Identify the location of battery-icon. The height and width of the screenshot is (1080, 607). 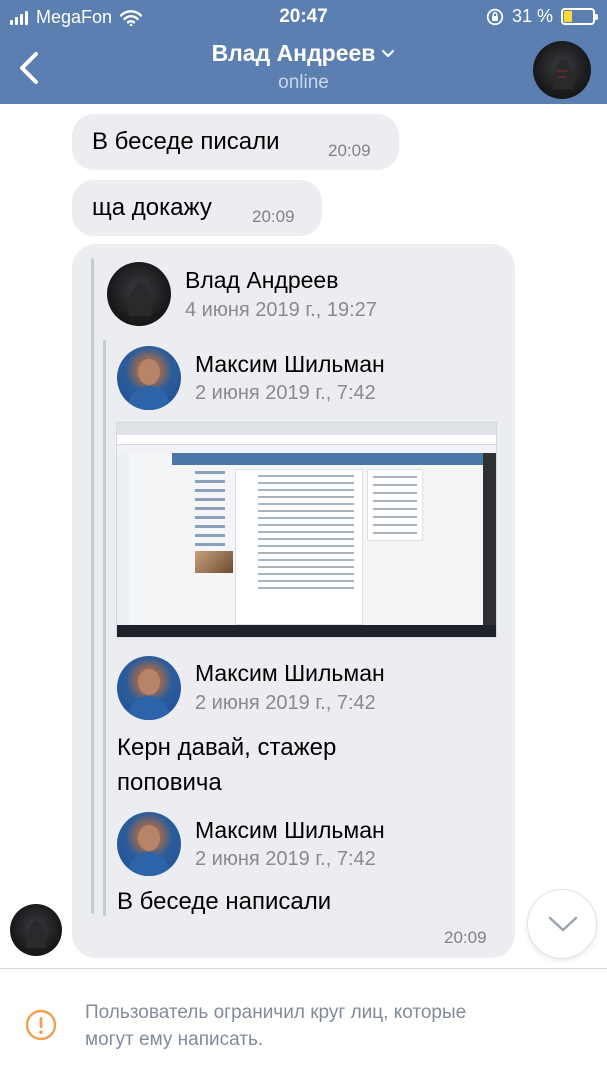
(579, 16).